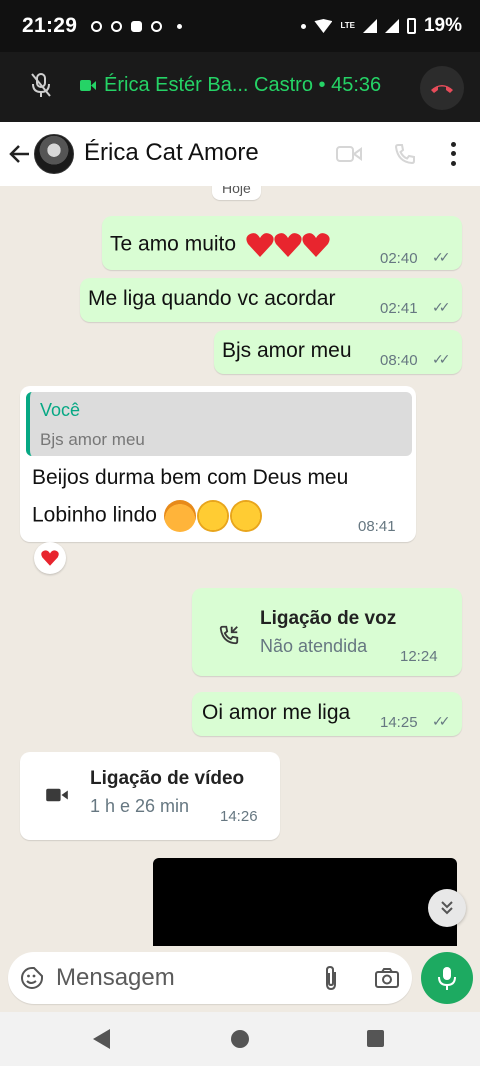 The height and width of the screenshot is (1066, 480). Describe the element at coordinates (243, 85) in the screenshot. I see `call-title-text: Érica Estér Ba... Castro • 45:36` at that location.